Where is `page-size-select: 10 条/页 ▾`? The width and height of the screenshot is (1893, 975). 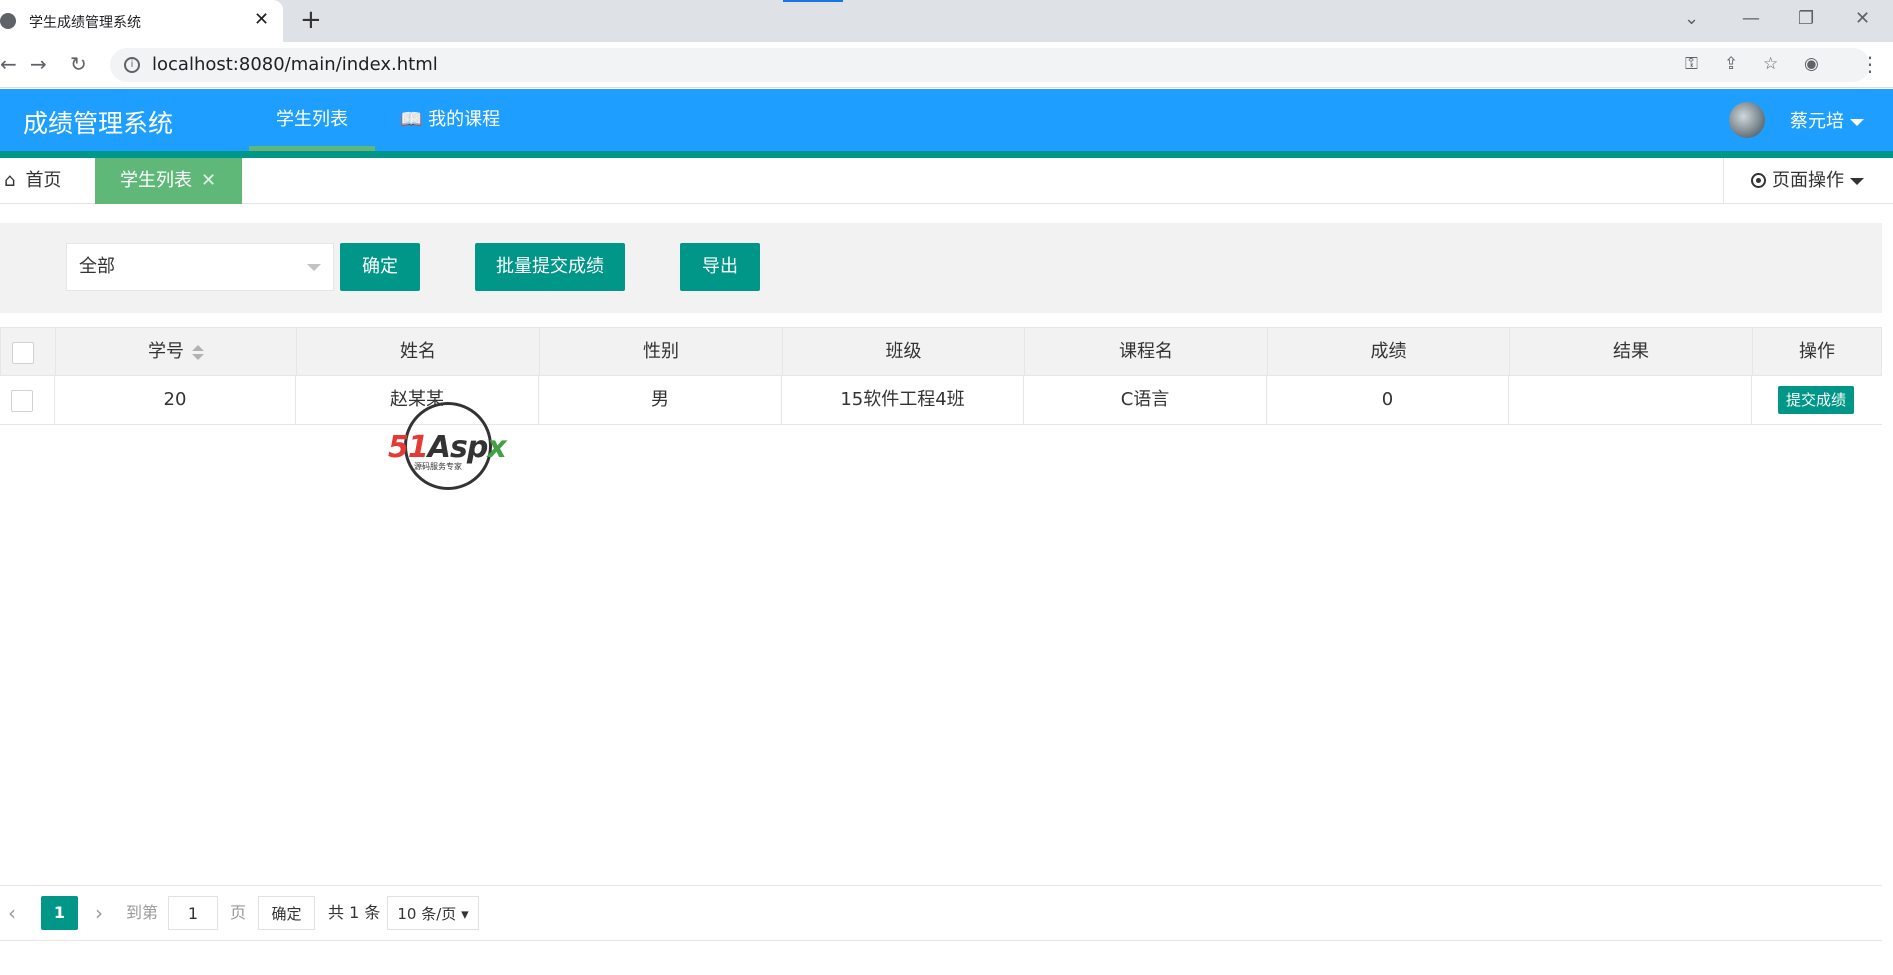
page-size-select: 10 条/页 ▾ is located at coordinates (433, 913).